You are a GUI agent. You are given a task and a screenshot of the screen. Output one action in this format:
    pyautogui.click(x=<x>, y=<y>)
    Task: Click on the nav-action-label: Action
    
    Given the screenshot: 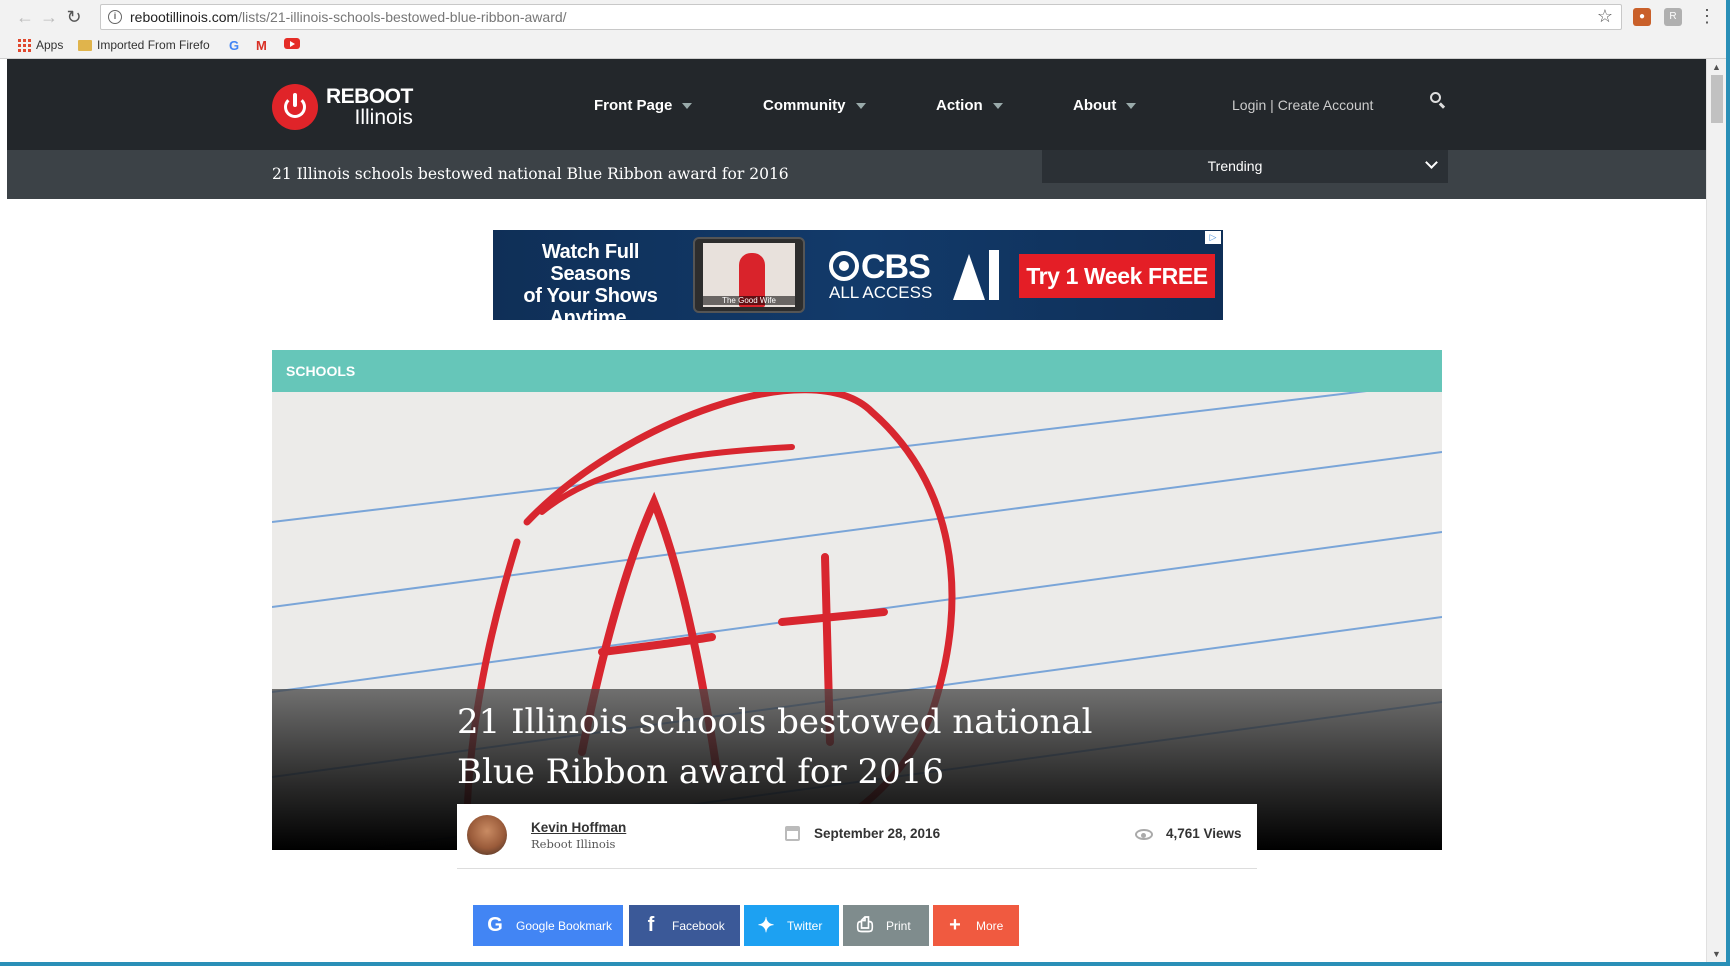 What is the action you would take?
    pyautogui.click(x=959, y=105)
    